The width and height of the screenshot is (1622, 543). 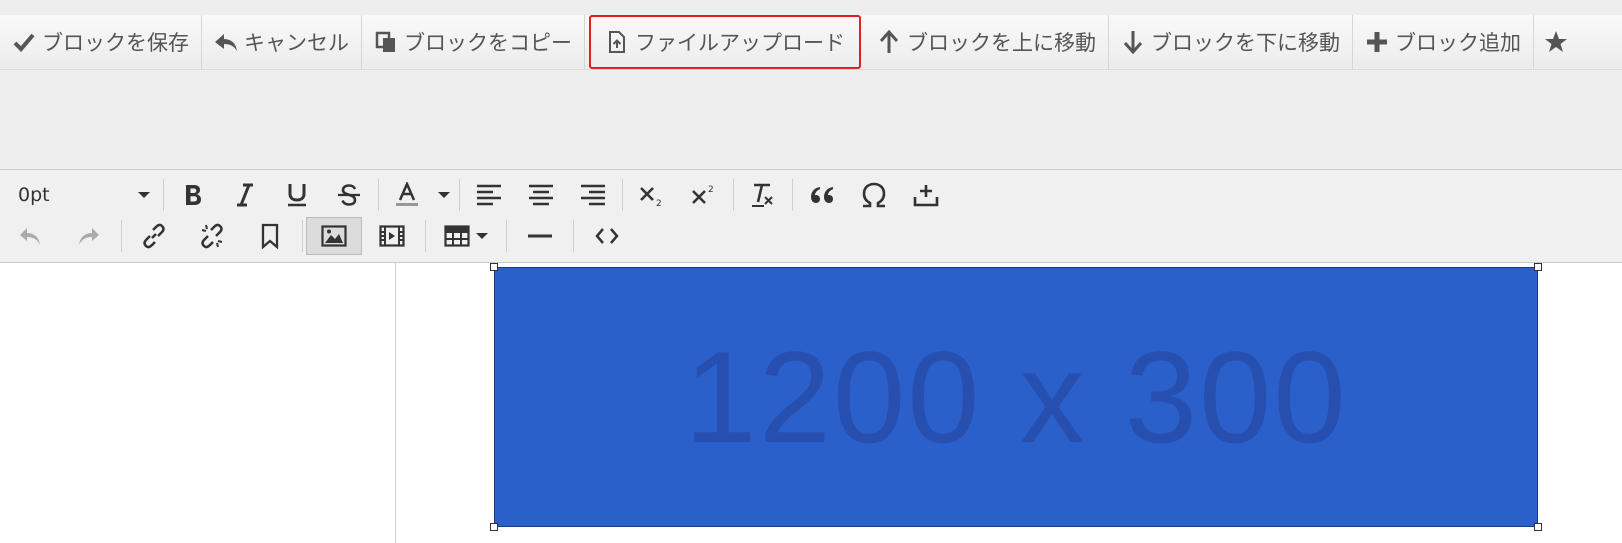 I want to click on bold-icon, so click(x=193, y=195).